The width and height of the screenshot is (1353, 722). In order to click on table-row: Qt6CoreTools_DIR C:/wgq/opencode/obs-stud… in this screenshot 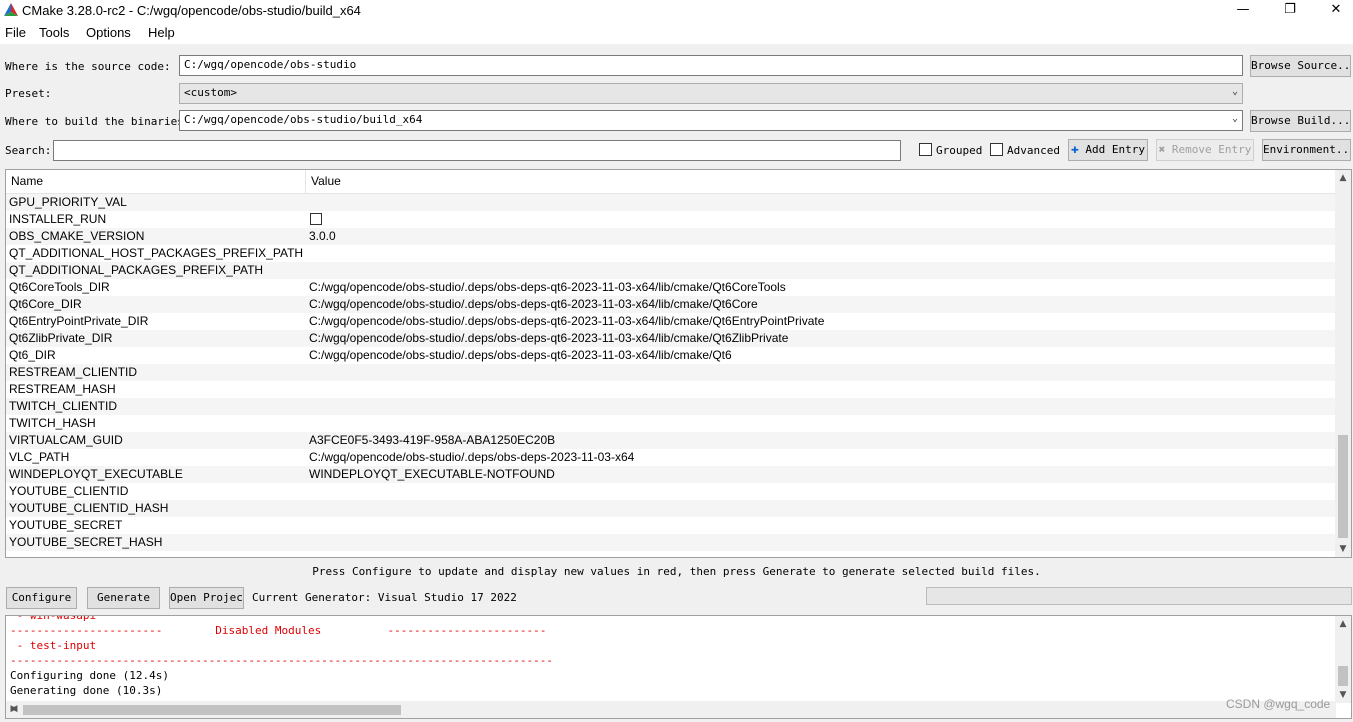, I will do `click(671, 287)`.